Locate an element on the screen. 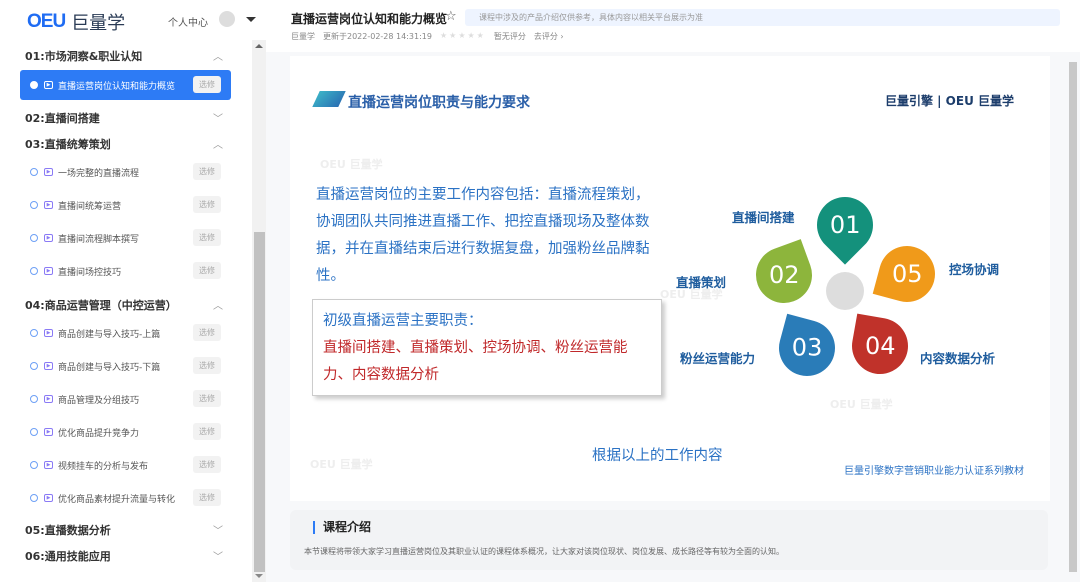 Image resolution: width=1080 pixels, height=582 pixels. book-icon is located at coordinates (329, 99).